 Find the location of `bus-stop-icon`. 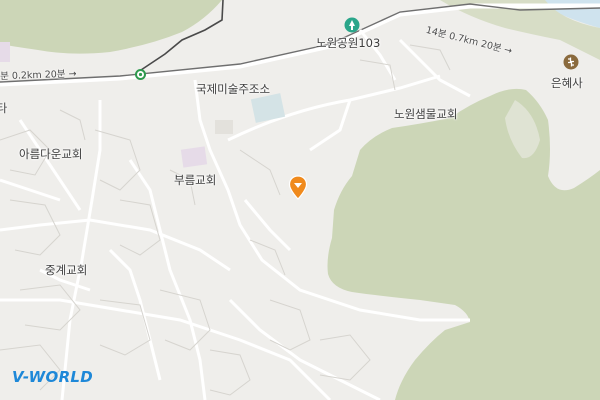

bus-stop-icon is located at coordinates (140, 72).